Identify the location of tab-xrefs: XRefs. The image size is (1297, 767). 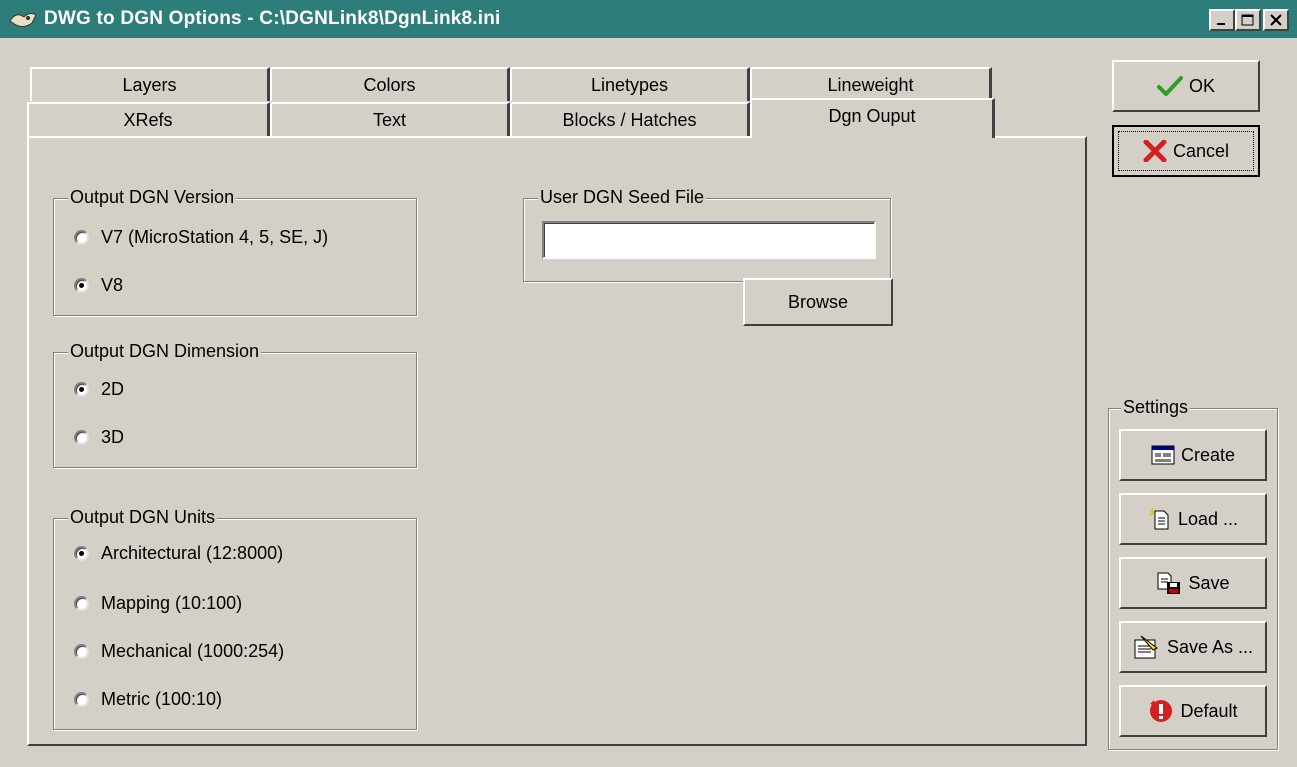
(148, 119).